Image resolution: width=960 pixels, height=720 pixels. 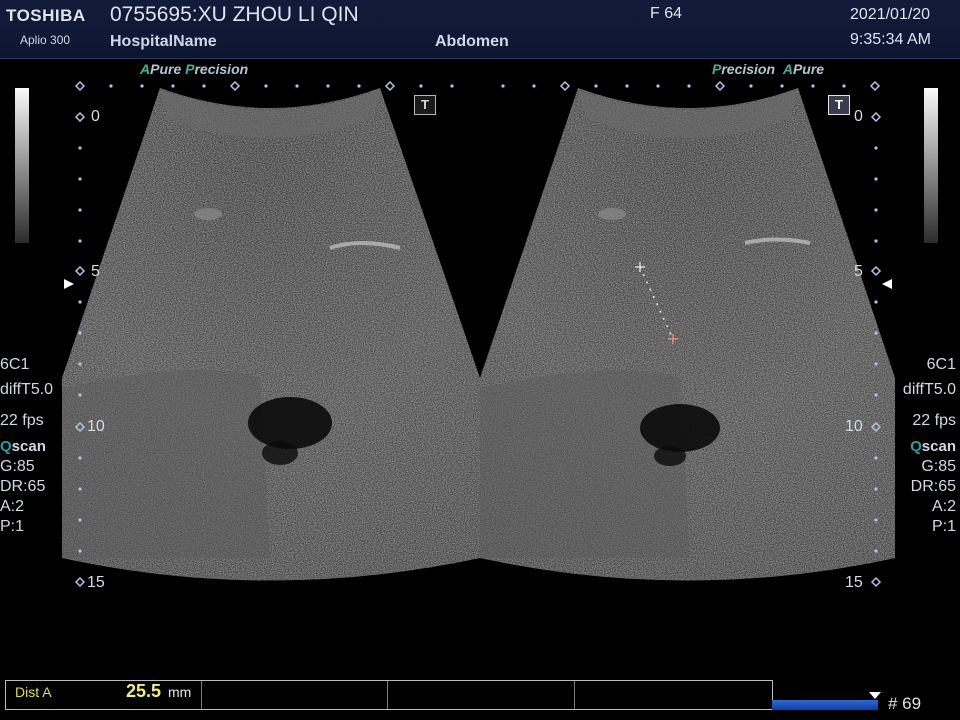 I want to click on right-mode-label: diffT5.0, so click(x=929, y=389).